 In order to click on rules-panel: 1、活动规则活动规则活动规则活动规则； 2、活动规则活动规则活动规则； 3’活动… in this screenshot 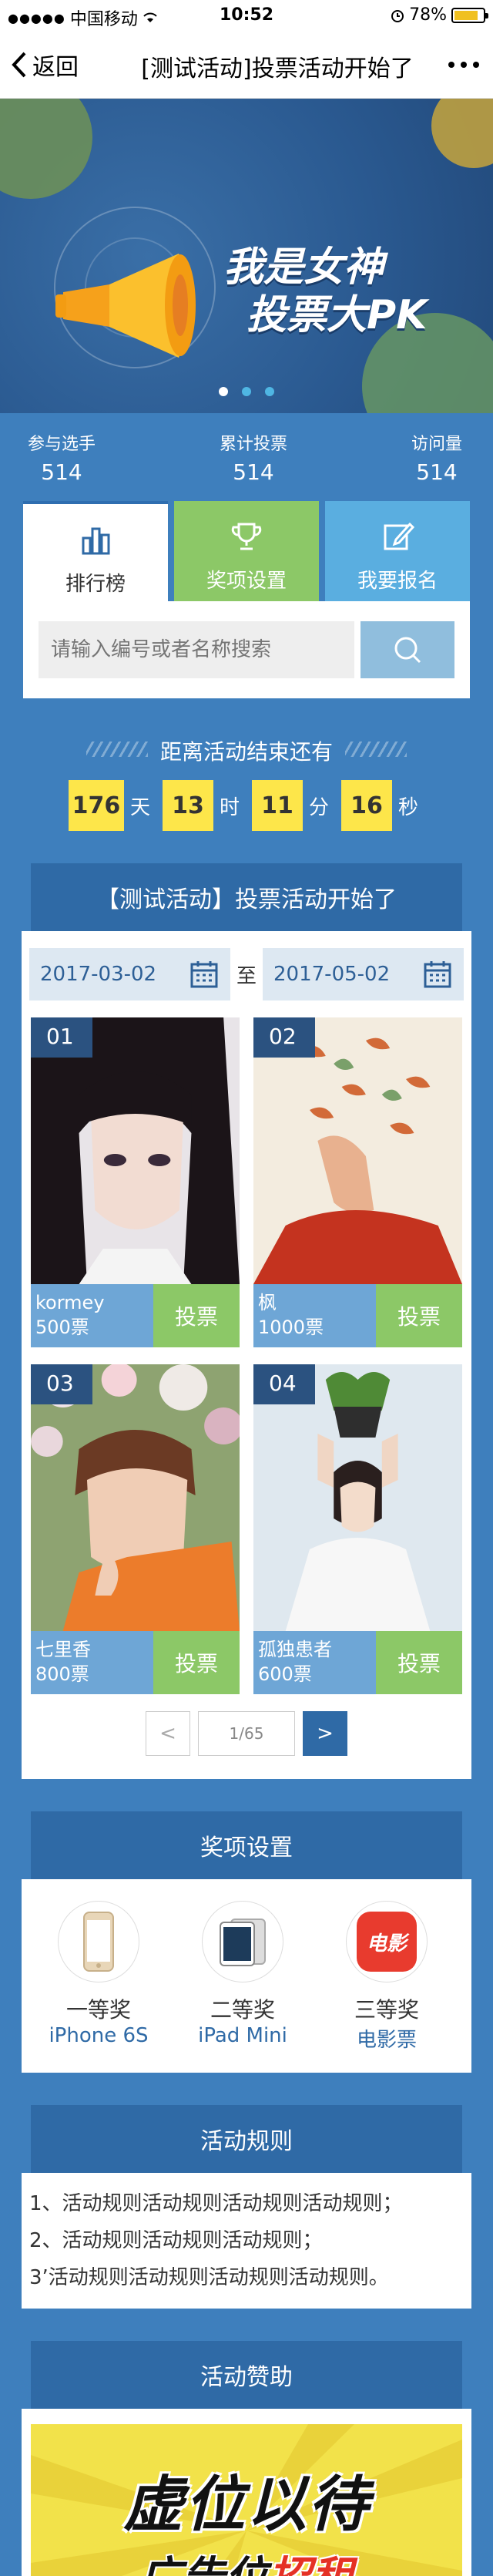, I will do `click(246, 2241)`.